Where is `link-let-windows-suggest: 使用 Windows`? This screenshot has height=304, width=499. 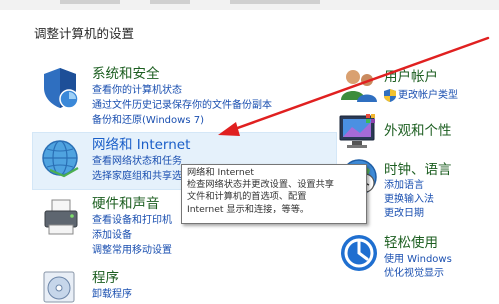
link-let-windows-suggest: 使用 Windows is located at coordinates (418, 260).